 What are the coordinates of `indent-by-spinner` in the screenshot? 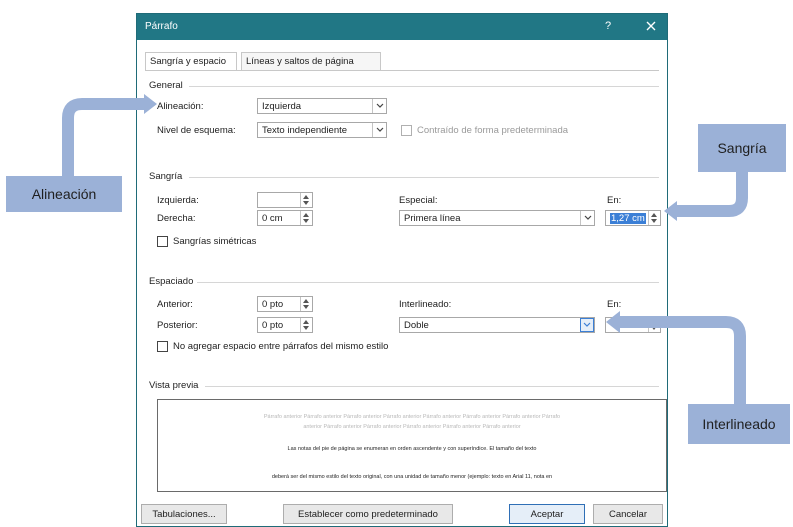 It's located at (654, 218).